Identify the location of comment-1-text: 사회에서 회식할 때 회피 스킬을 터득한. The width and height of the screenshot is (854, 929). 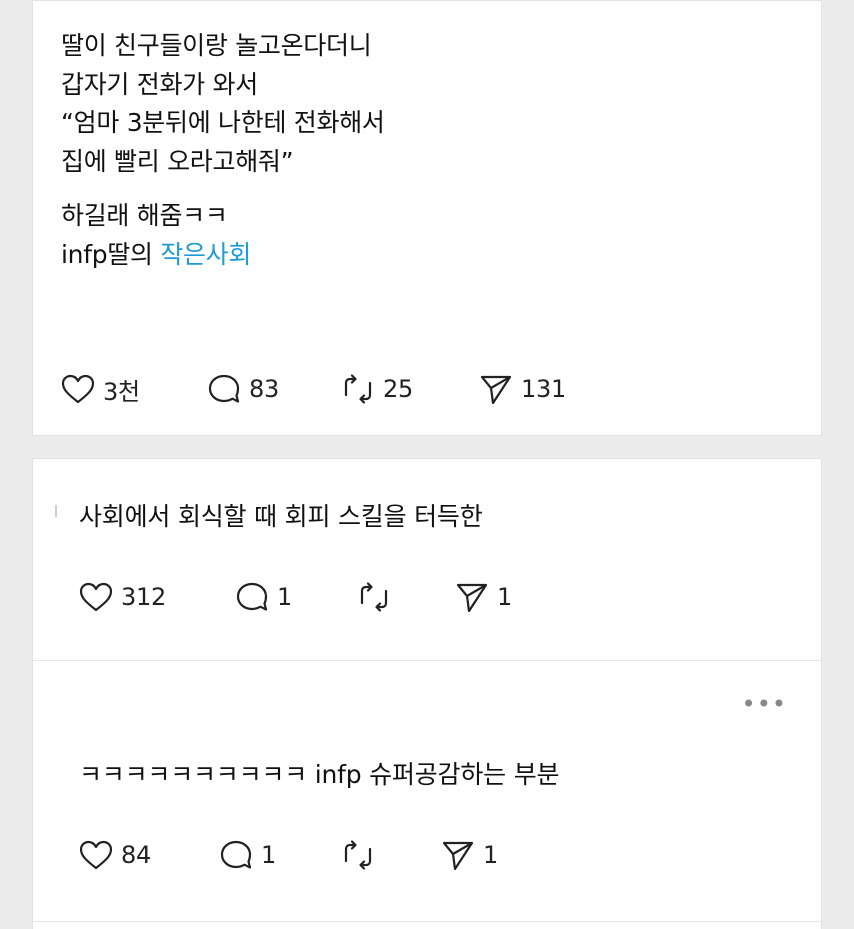
(281, 516).